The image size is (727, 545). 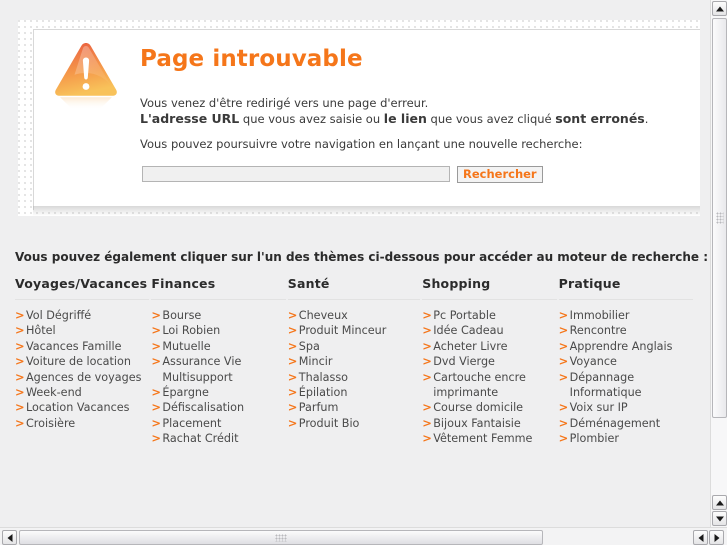 I want to click on horizontal-scrollbar-thumb, so click(x=281, y=537).